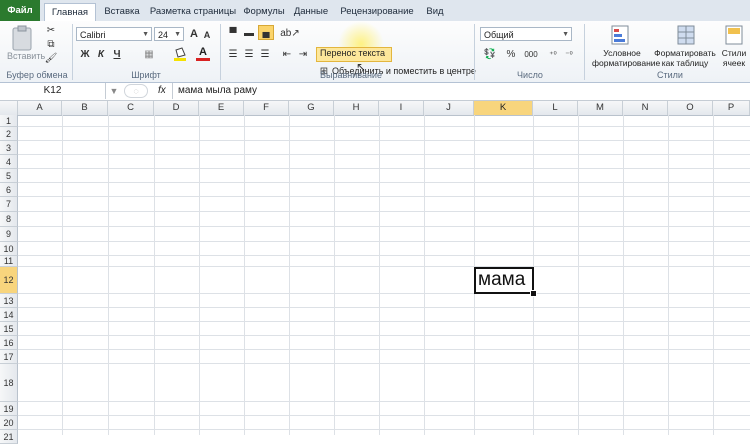 The width and height of the screenshot is (750, 444). Describe the element at coordinates (9, 190) in the screenshot. I see `row-header: 6` at that location.